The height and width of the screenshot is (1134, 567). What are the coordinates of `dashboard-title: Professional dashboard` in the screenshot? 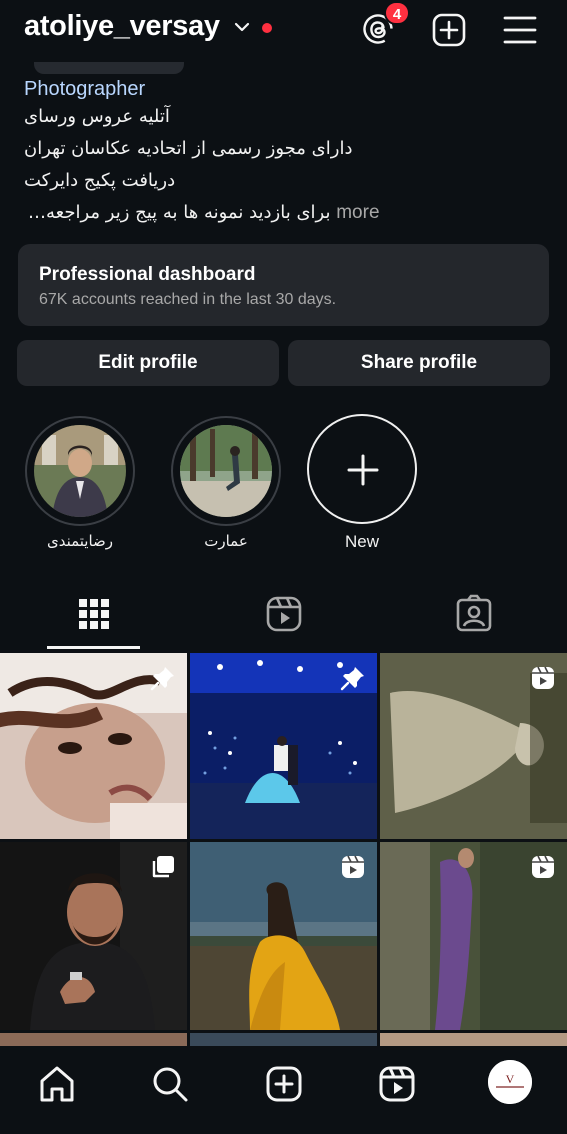 It's located at (147, 274).